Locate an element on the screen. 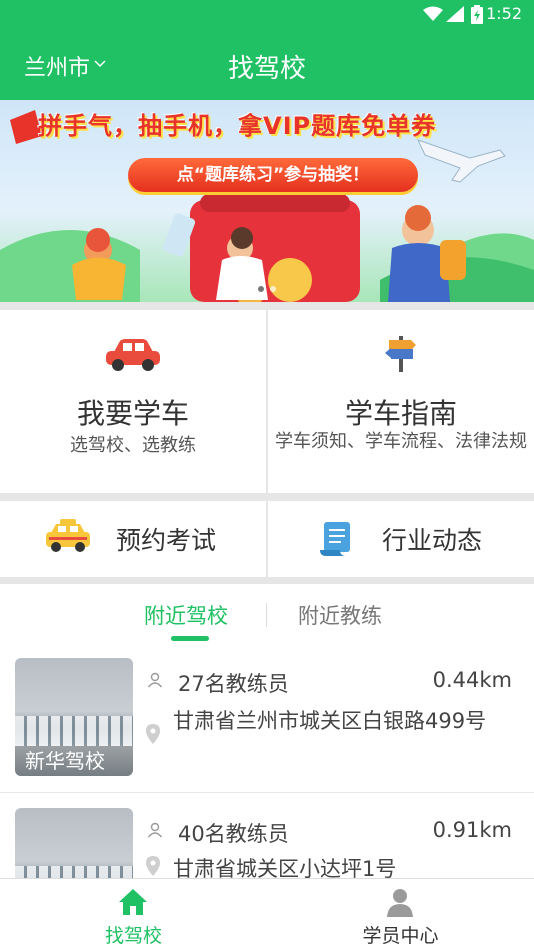 The image size is (534, 950). list-divider is located at coordinates (267, 792).